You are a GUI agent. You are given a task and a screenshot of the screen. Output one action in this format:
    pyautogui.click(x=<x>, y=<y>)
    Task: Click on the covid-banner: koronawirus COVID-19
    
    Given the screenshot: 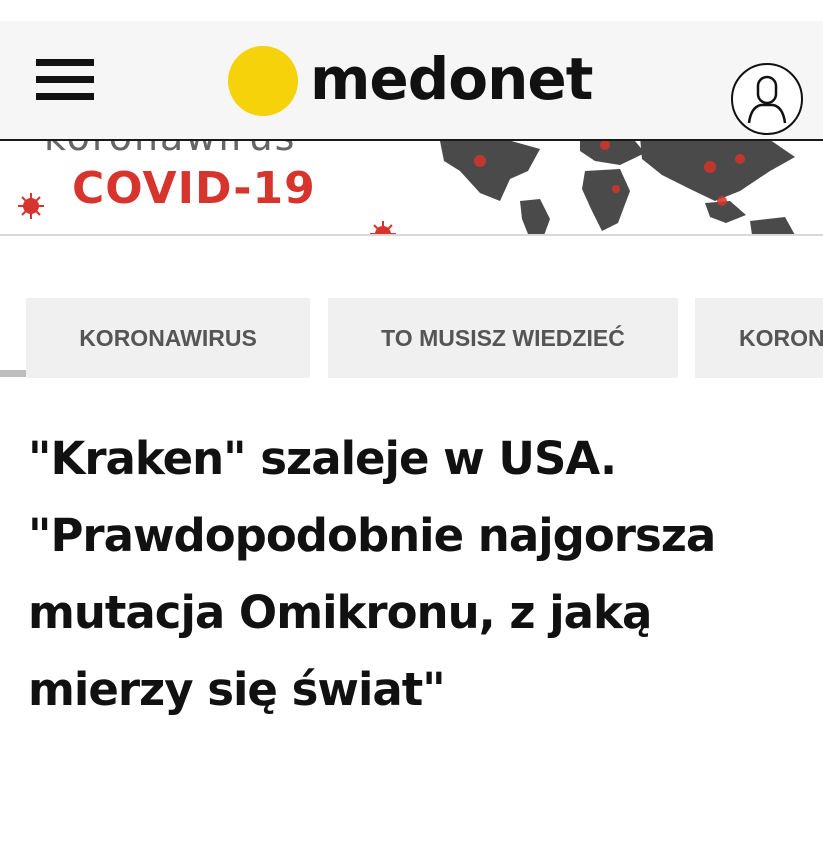 What is the action you would take?
    pyautogui.click(x=411, y=188)
    